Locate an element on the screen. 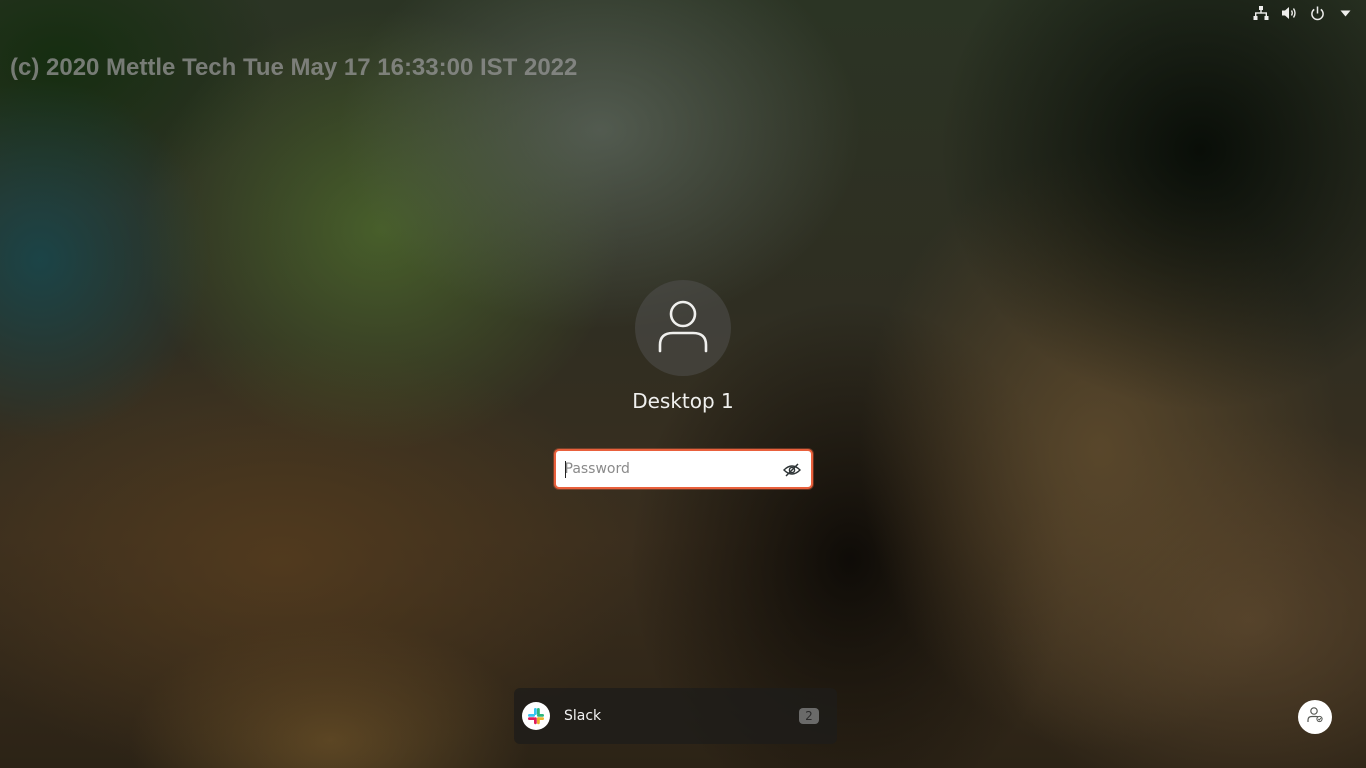 The image size is (1366, 768). power-icon is located at coordinates (1317, 13).